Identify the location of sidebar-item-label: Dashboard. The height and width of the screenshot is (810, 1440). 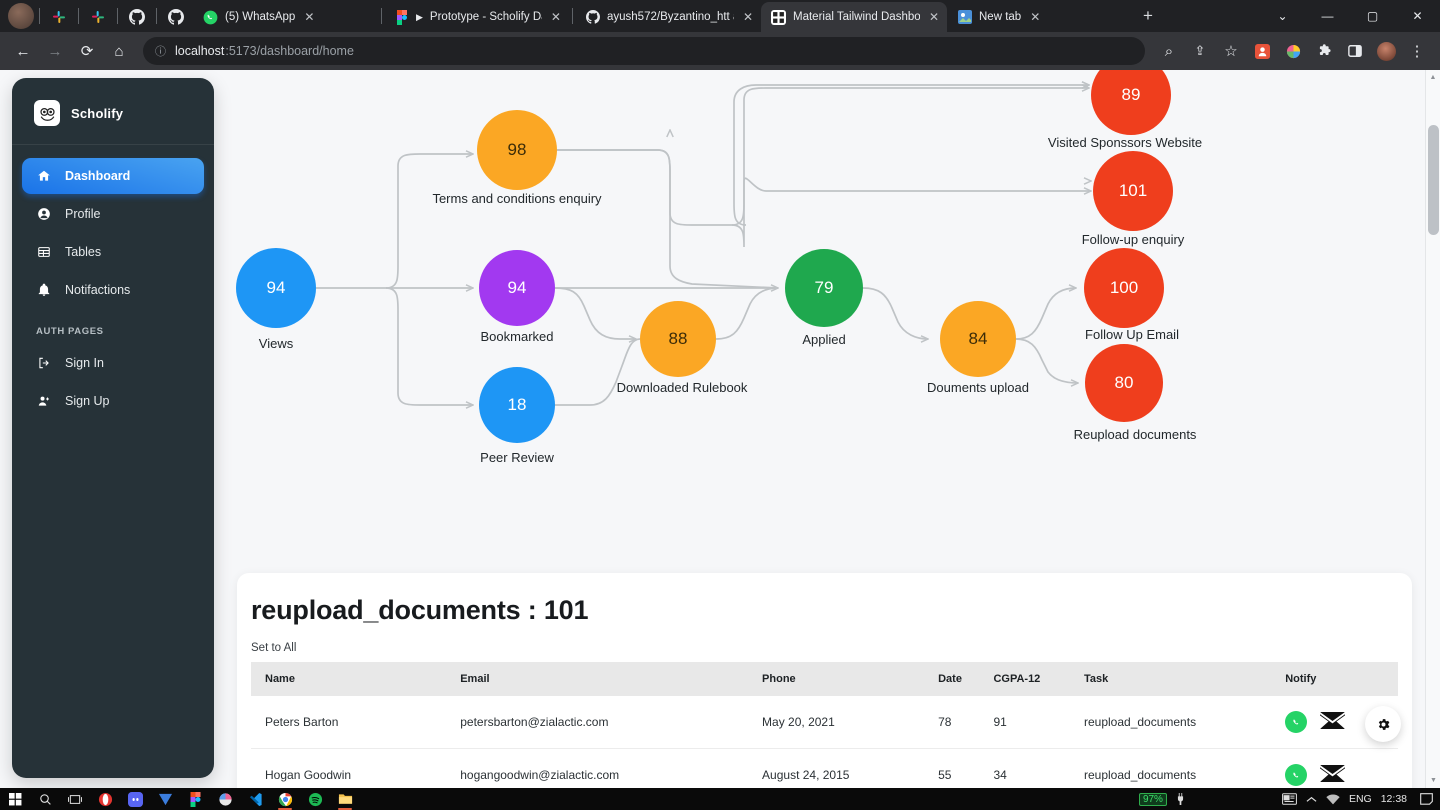
(98, 176).